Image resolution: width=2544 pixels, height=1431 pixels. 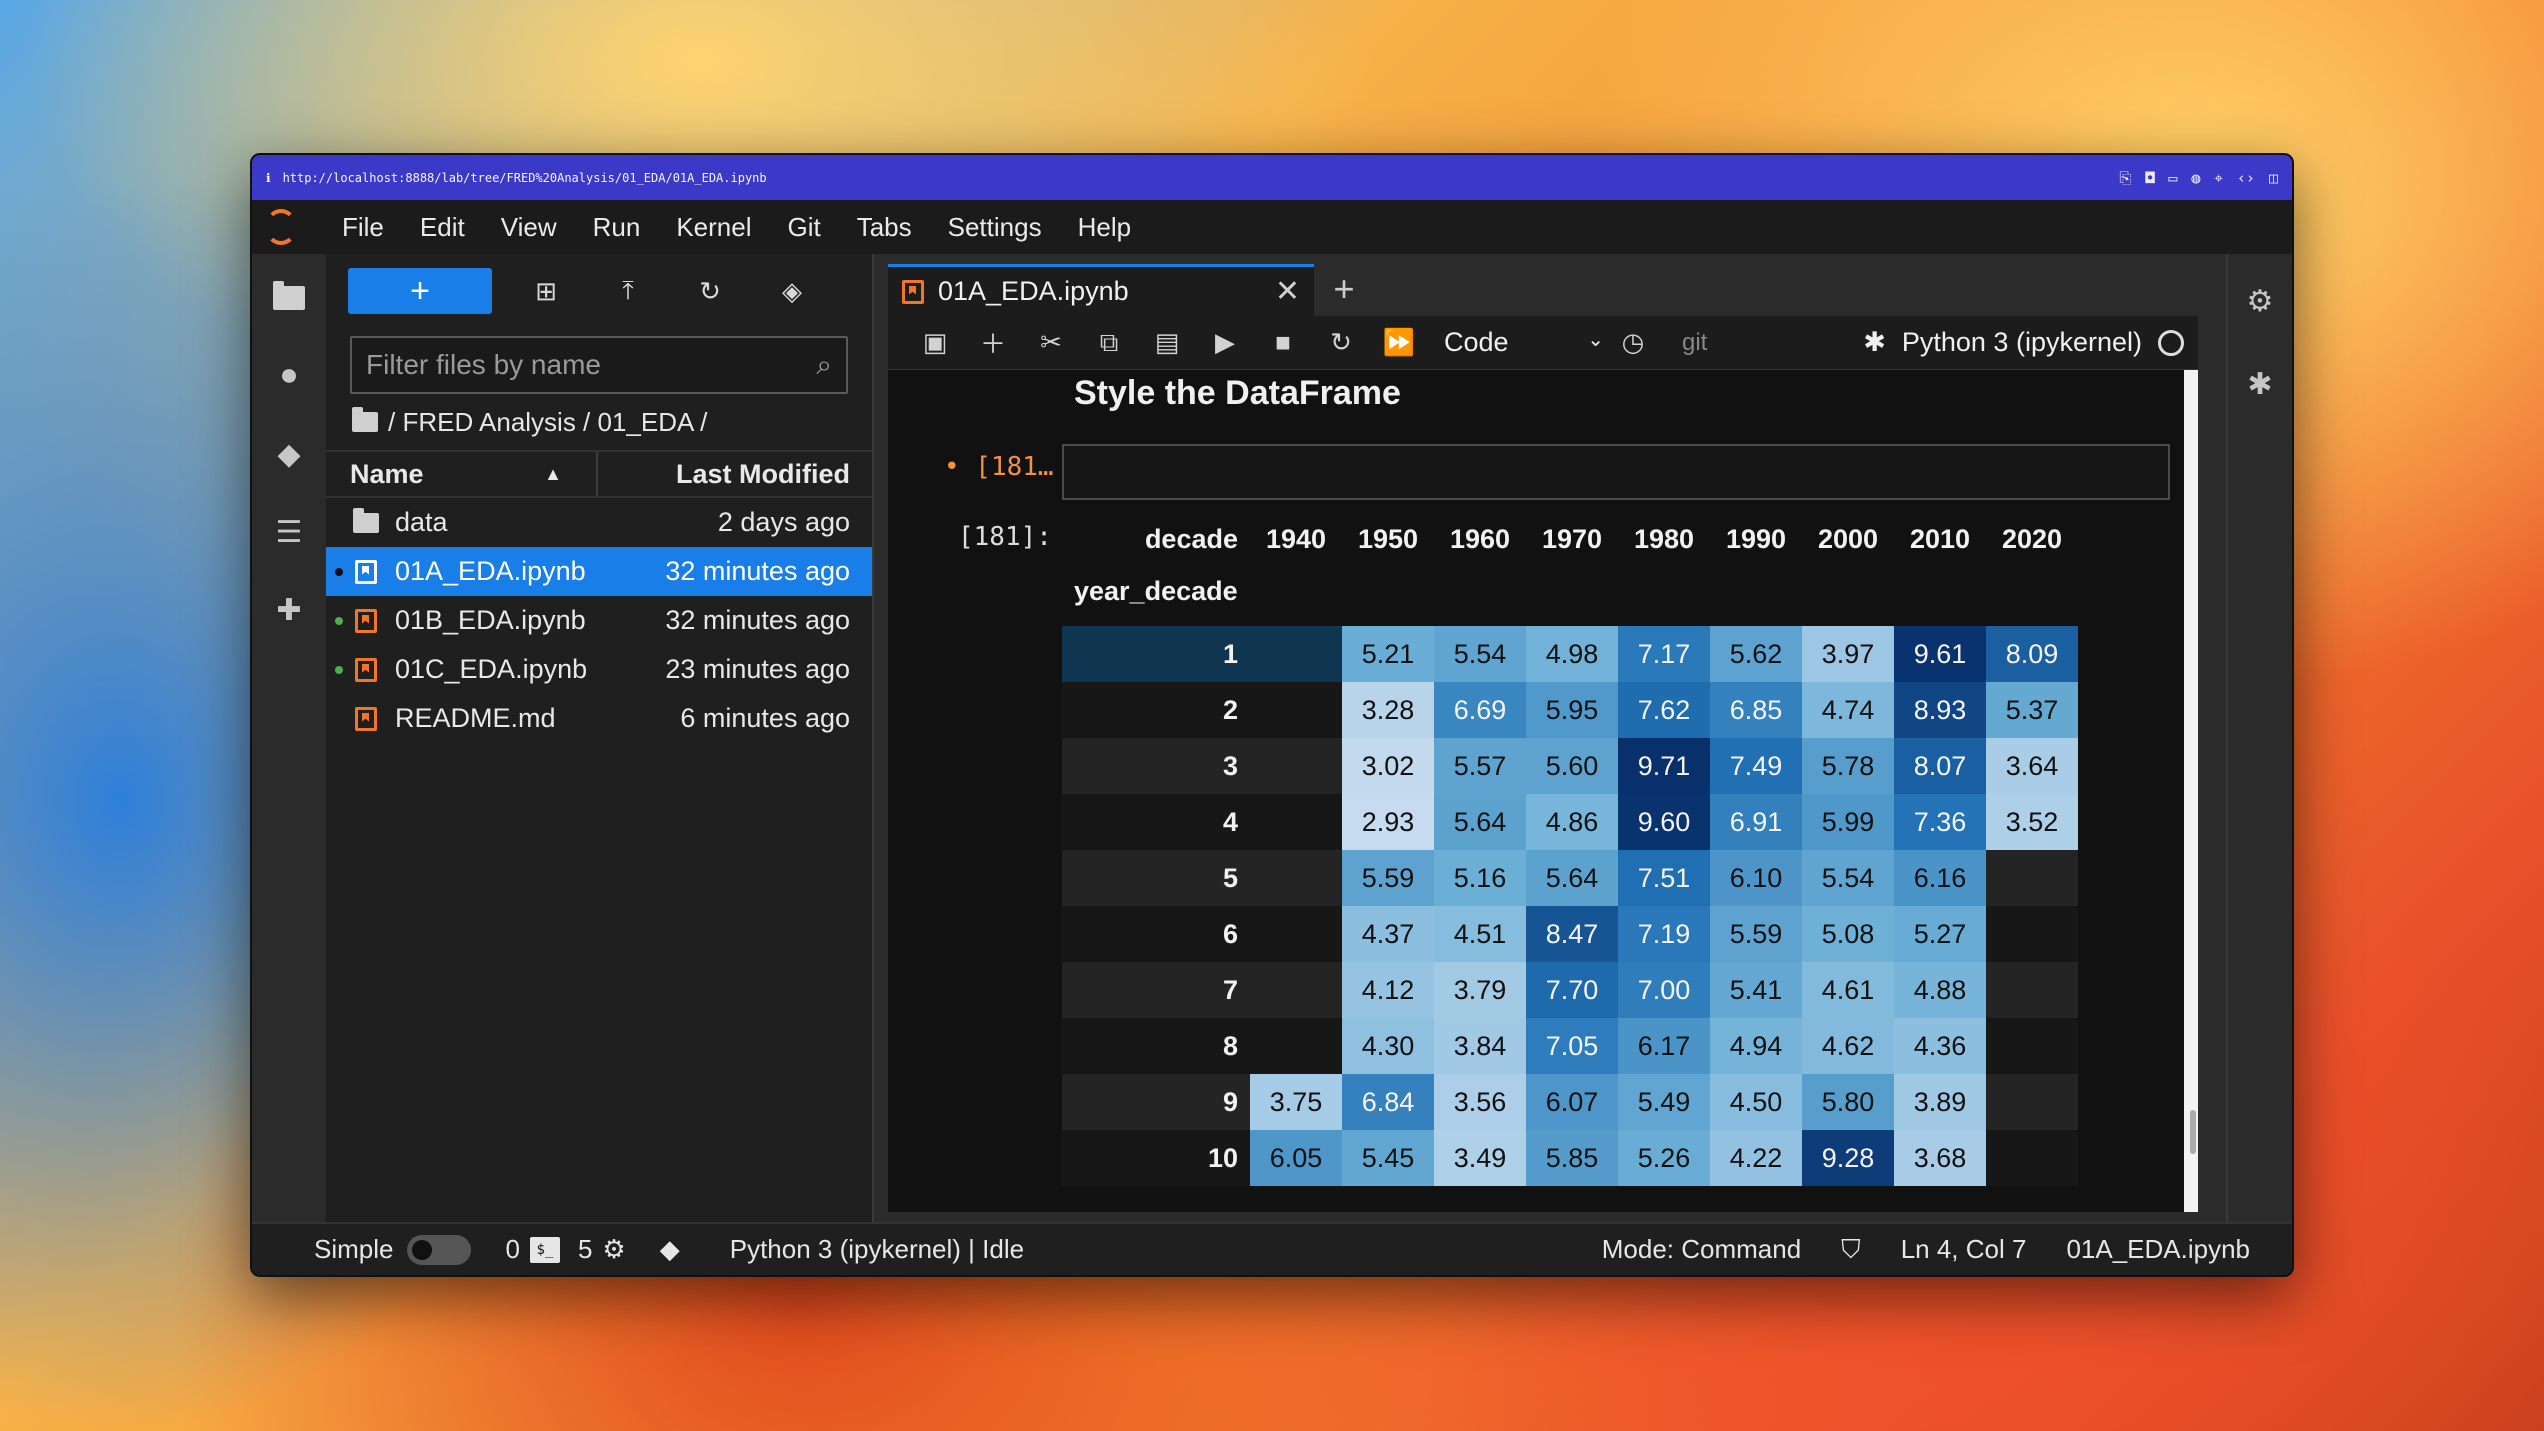 What do you see at coordinates (710, 291) in the screenshot?
I see `refresh-icon: ↻` at bounding box center [710, 291].